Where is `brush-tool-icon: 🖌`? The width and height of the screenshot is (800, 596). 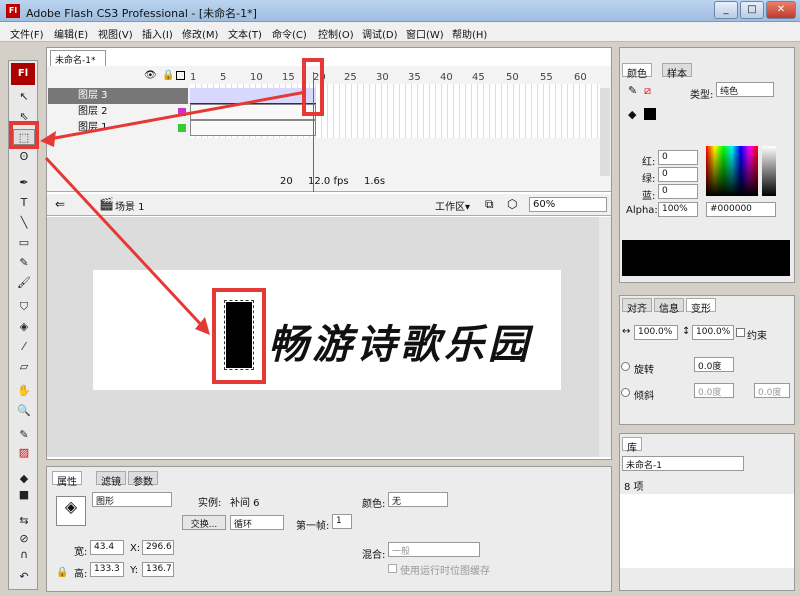 brush-tool-icon: 🖌 is located at coordinates (24, 283).